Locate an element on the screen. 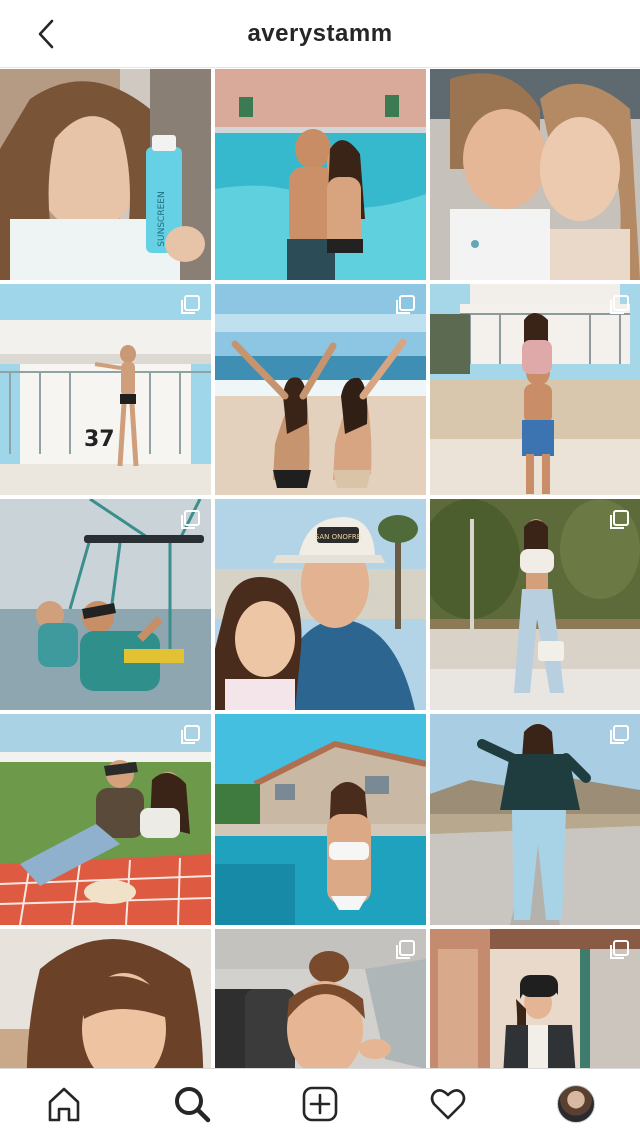 This screenshot has width=640, height=1138. grid-tile-4: 37 is located at coordinates (105, 389).